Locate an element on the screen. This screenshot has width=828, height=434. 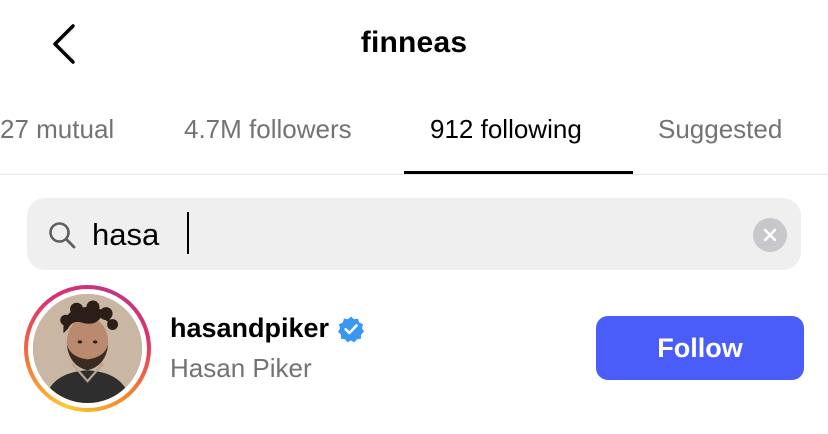
verified-badge-icon is located at coordinates (351, 329).